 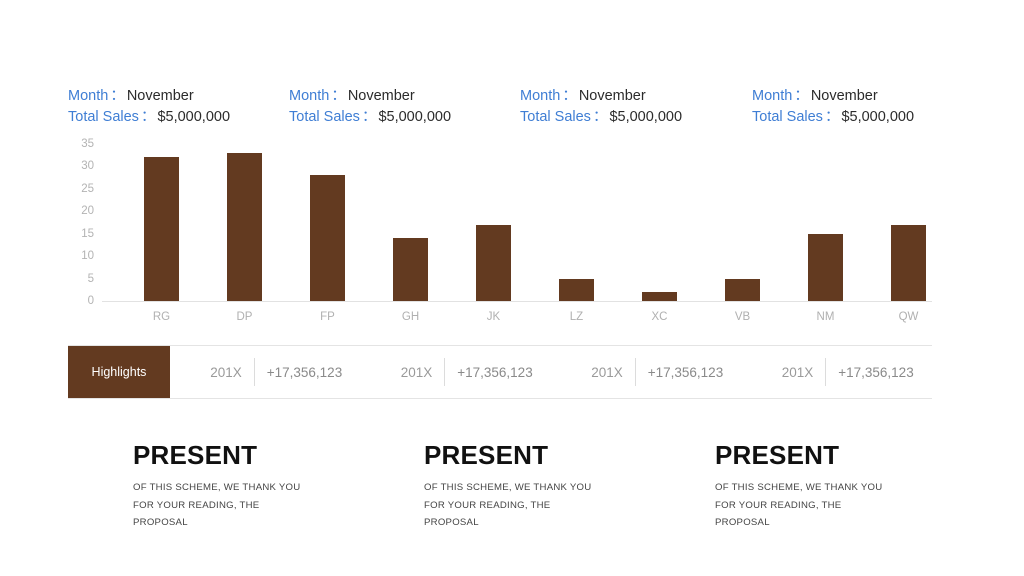 What do you see at coordinates (90, 278) in the screenshot?
I see `y-axis-tick: 5` at bounding box center [90, 278].